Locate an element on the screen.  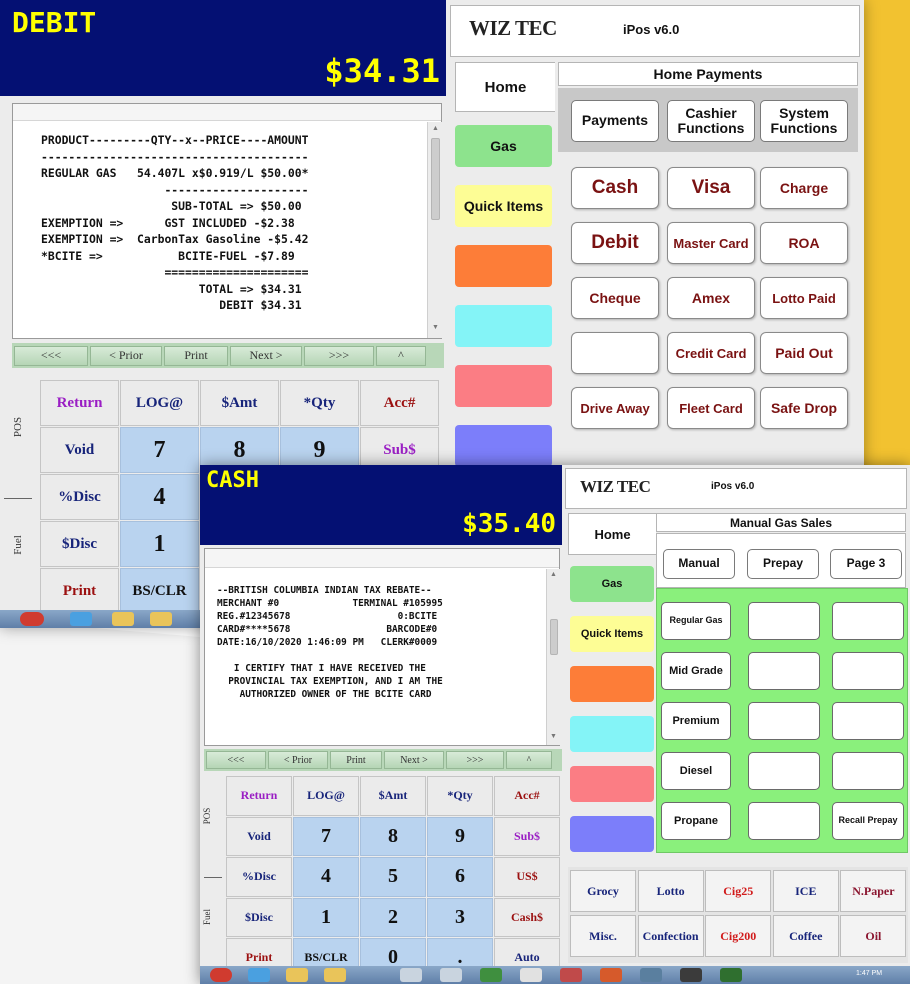
key-sub: Sub$ is located at coordinates (527, 836).